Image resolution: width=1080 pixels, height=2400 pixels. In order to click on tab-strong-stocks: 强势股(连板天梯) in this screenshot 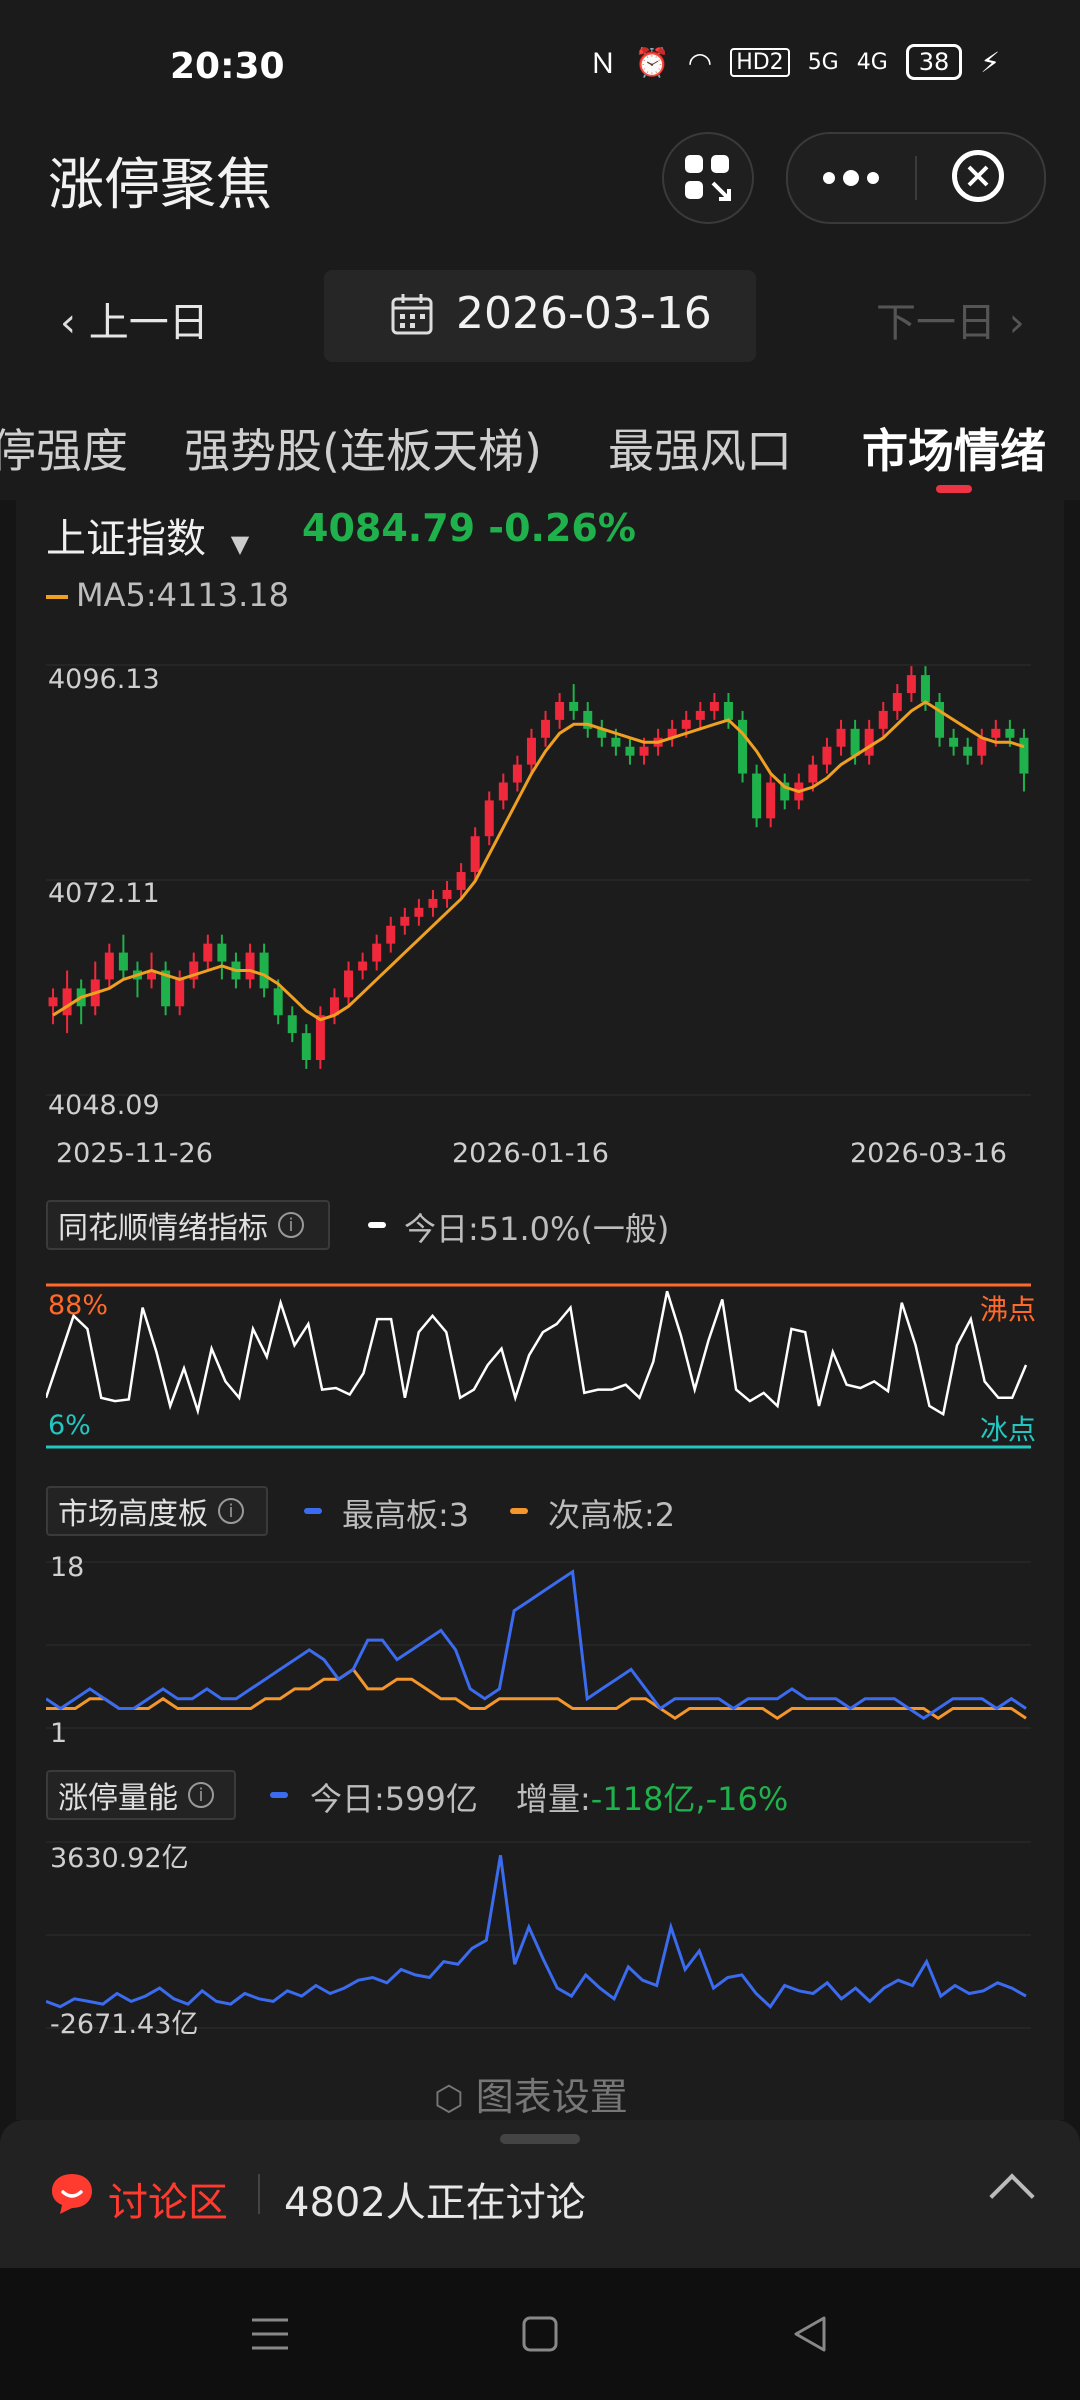, I will do `click(363, 448)`.